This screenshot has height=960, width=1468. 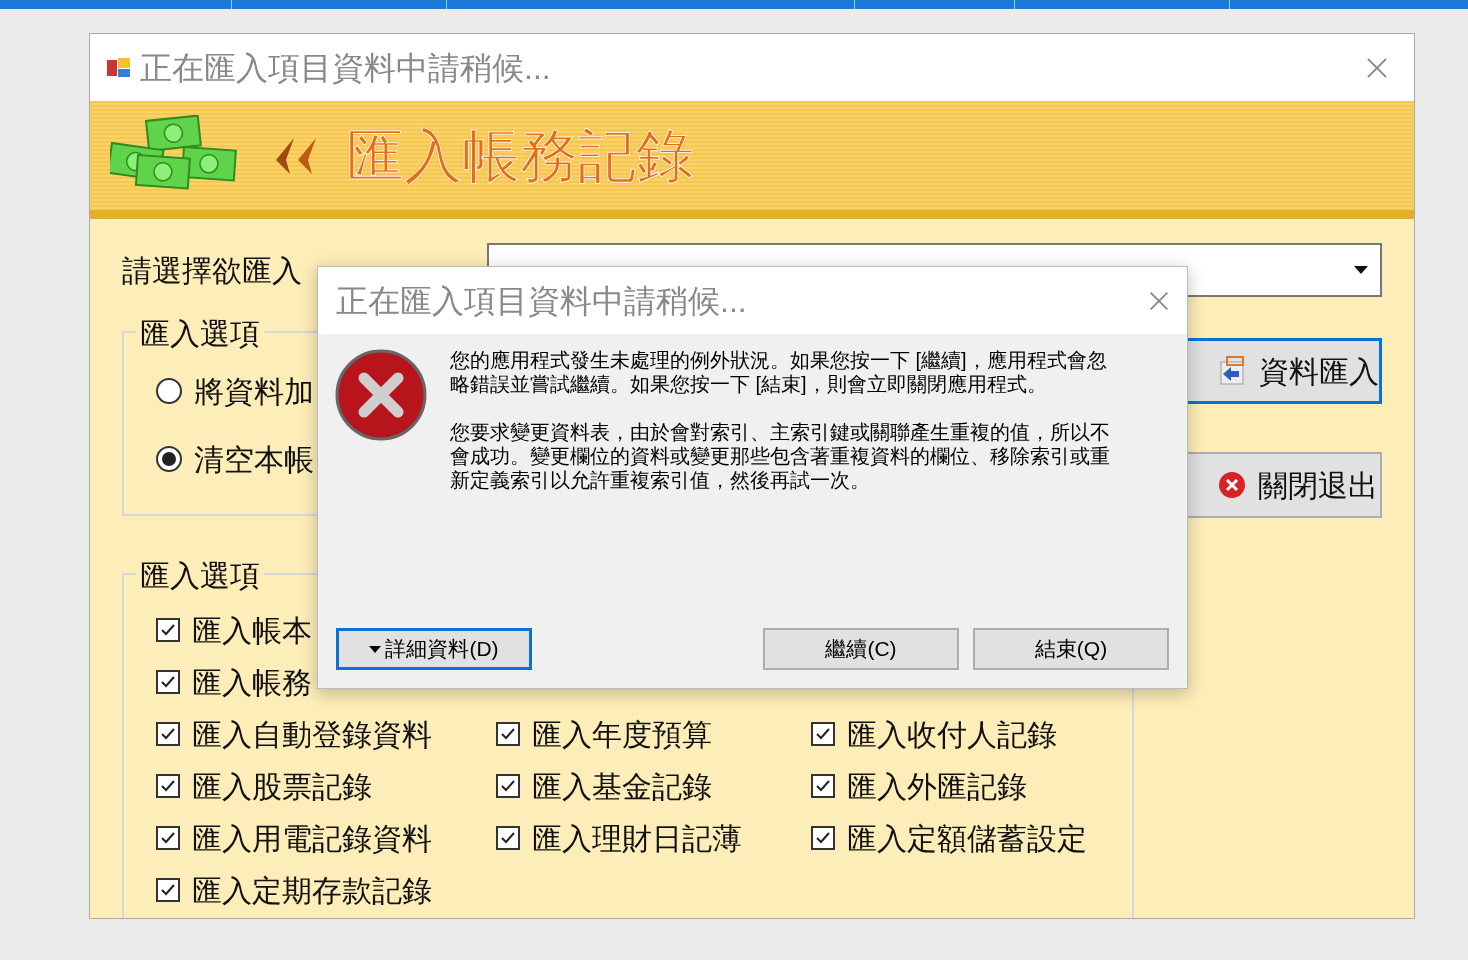 I want to click on checkbox-label: 匯入理財日記薄, so click(x=637, y=838).